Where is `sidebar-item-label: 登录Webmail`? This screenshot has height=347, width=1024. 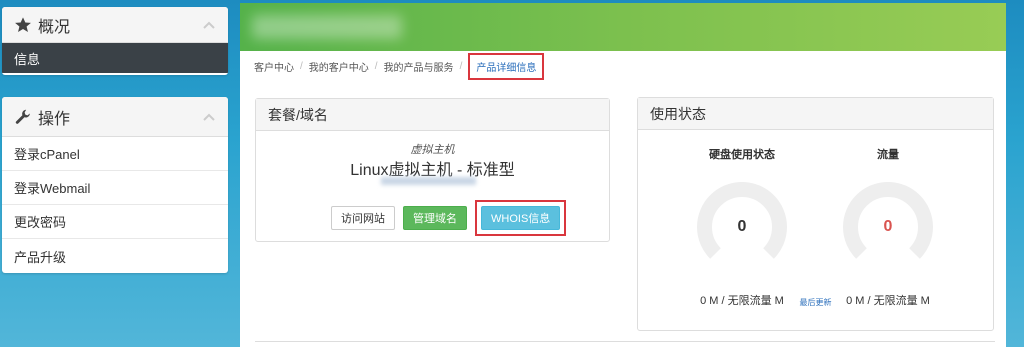
sidebar-item-label: 登录Webmail is located at coordinates (52, 188).